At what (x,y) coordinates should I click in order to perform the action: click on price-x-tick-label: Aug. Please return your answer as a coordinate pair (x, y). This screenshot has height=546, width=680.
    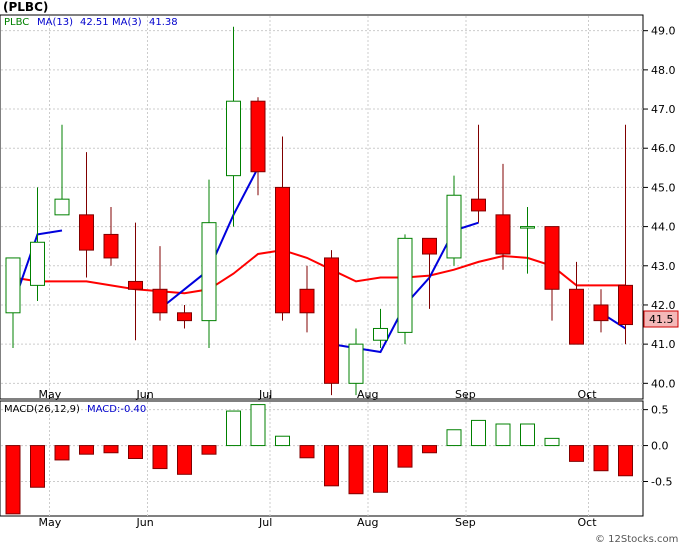
    Looking at the image, I should click on (367, 394).